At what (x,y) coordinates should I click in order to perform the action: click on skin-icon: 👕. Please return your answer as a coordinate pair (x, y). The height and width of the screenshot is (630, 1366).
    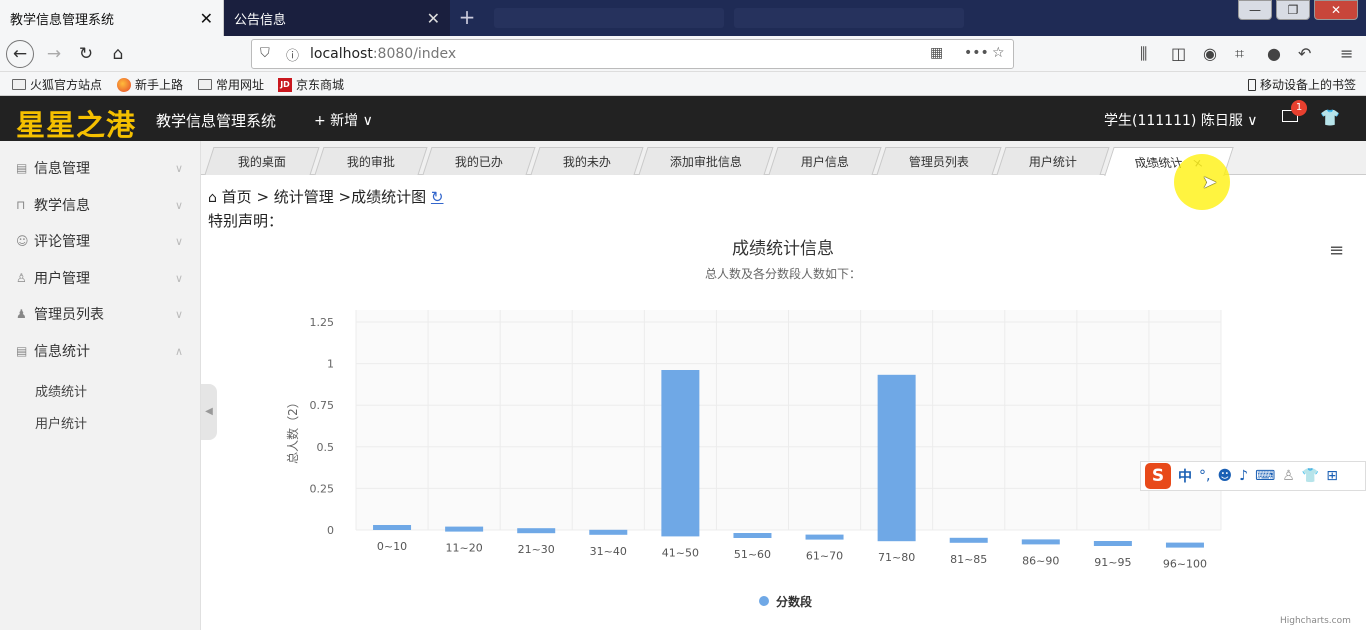
    Looking at the image, I should click on (1310, 476).